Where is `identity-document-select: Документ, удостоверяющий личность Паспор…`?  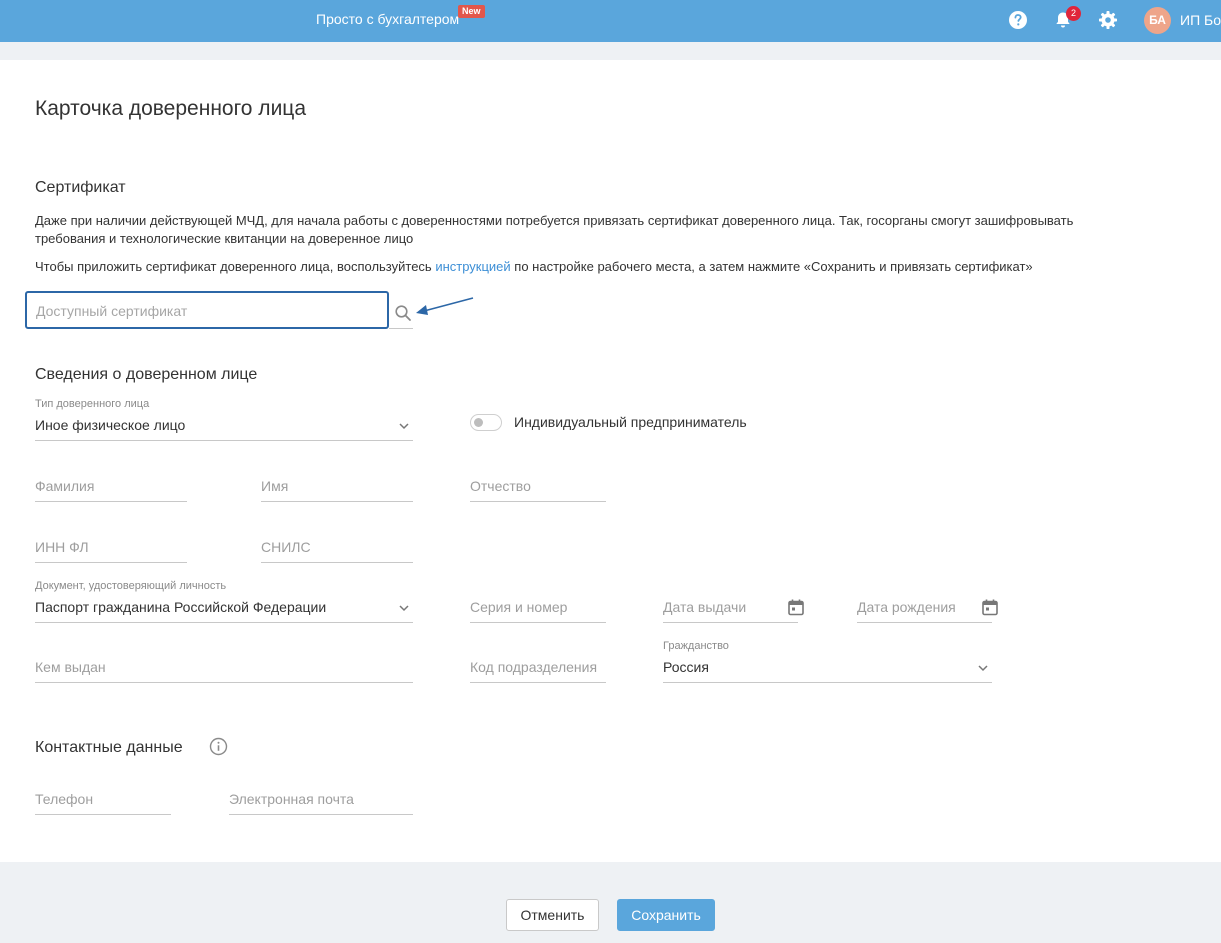
identity-document-select: Документ, удостоверяющий личность Паспор… is located at coordinates (224, 601).